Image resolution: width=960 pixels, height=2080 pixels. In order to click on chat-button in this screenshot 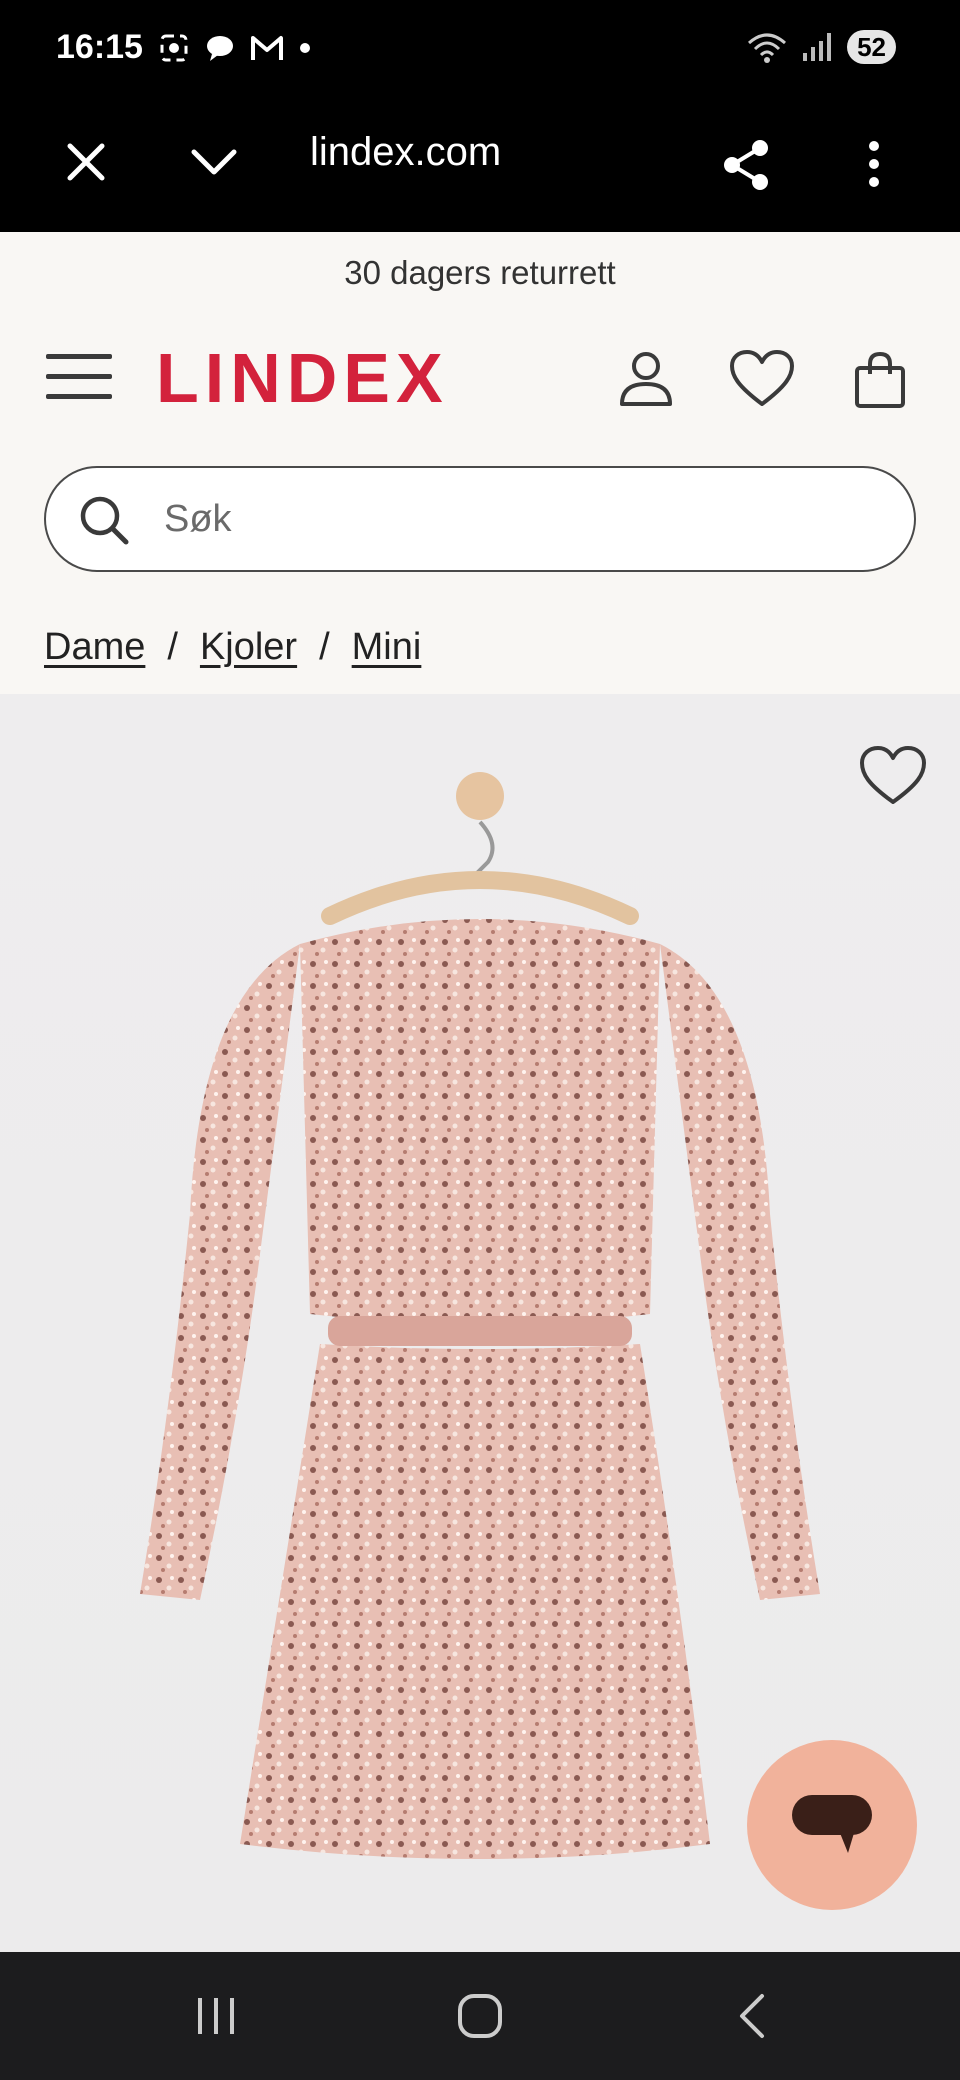, I will do `click(832, 1825)`.